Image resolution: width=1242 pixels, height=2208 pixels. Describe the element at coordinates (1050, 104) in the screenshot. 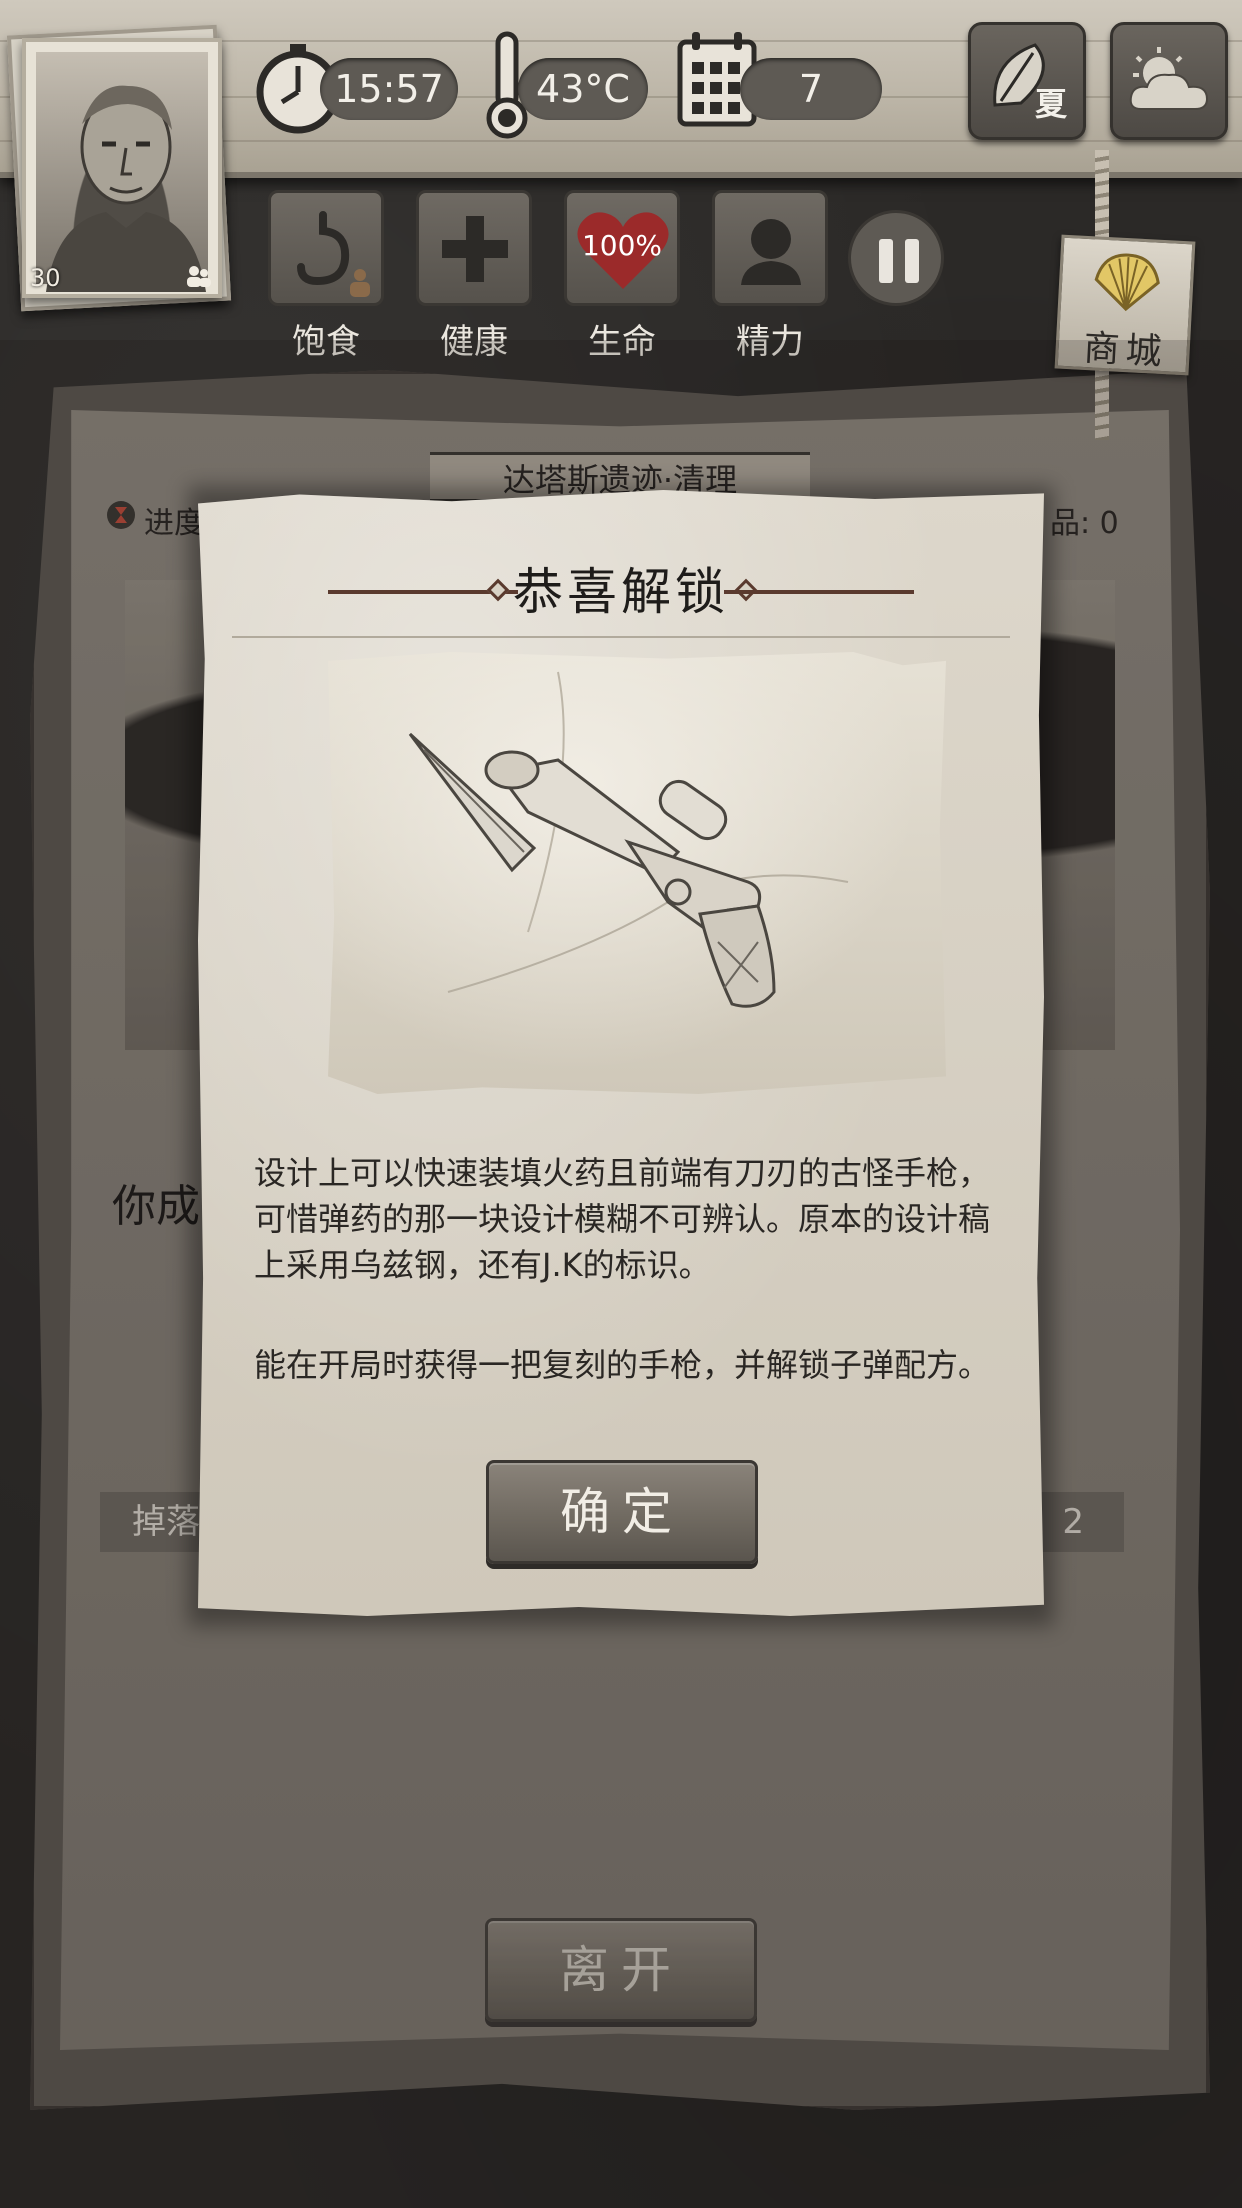

I see `season-label: 夏` at that location.